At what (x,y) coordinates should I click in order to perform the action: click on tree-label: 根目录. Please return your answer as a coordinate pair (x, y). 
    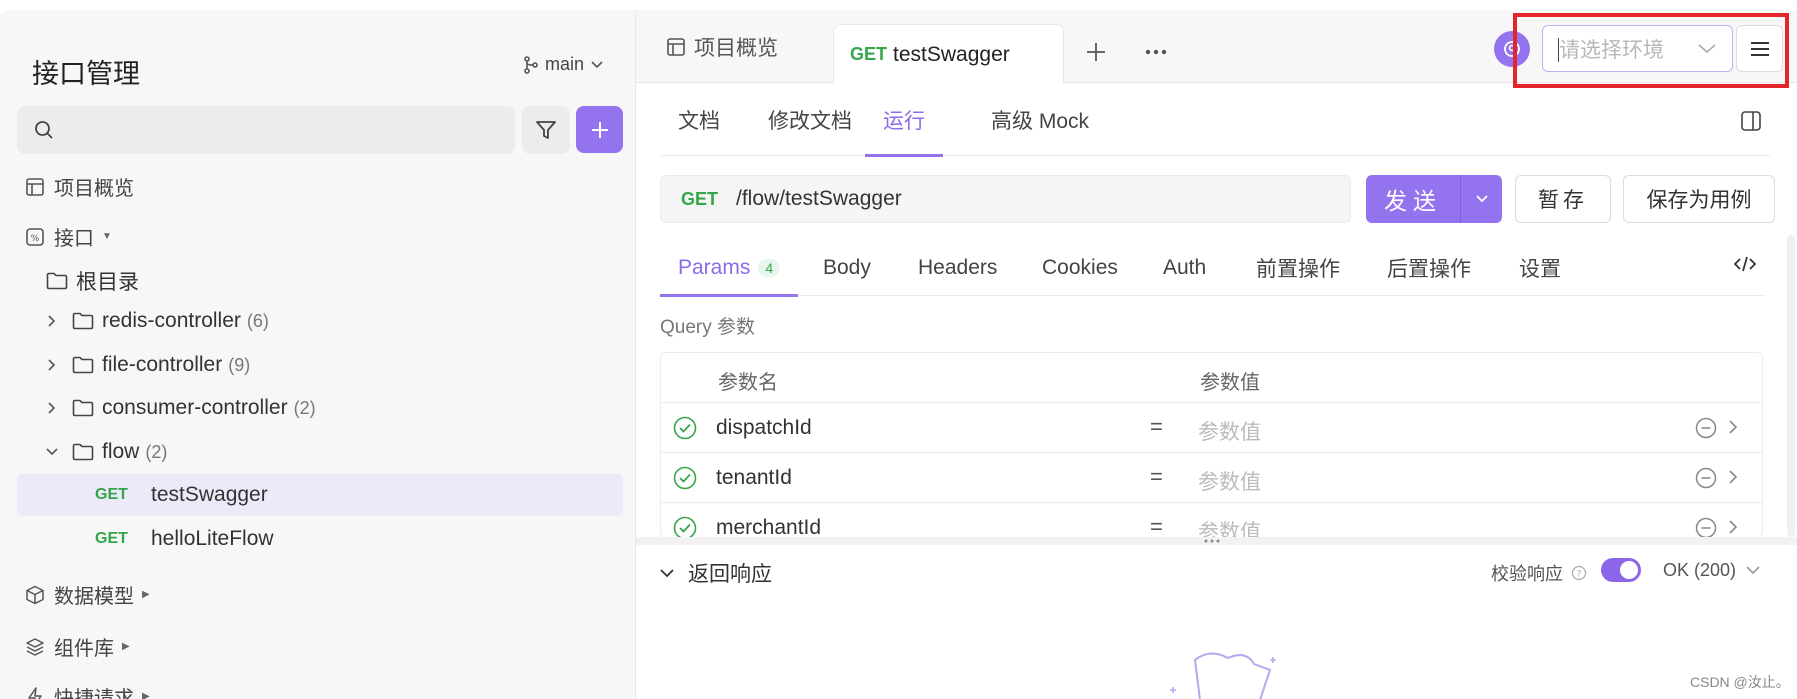
    Looking at the image, I should click on (107, 282).